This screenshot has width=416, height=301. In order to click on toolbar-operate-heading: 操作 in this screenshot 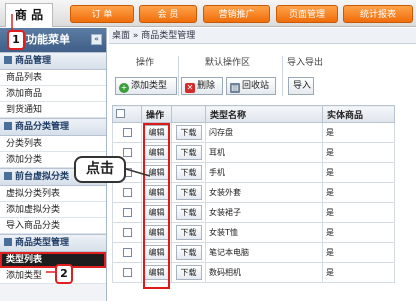, I will do `click(144, 63)`.